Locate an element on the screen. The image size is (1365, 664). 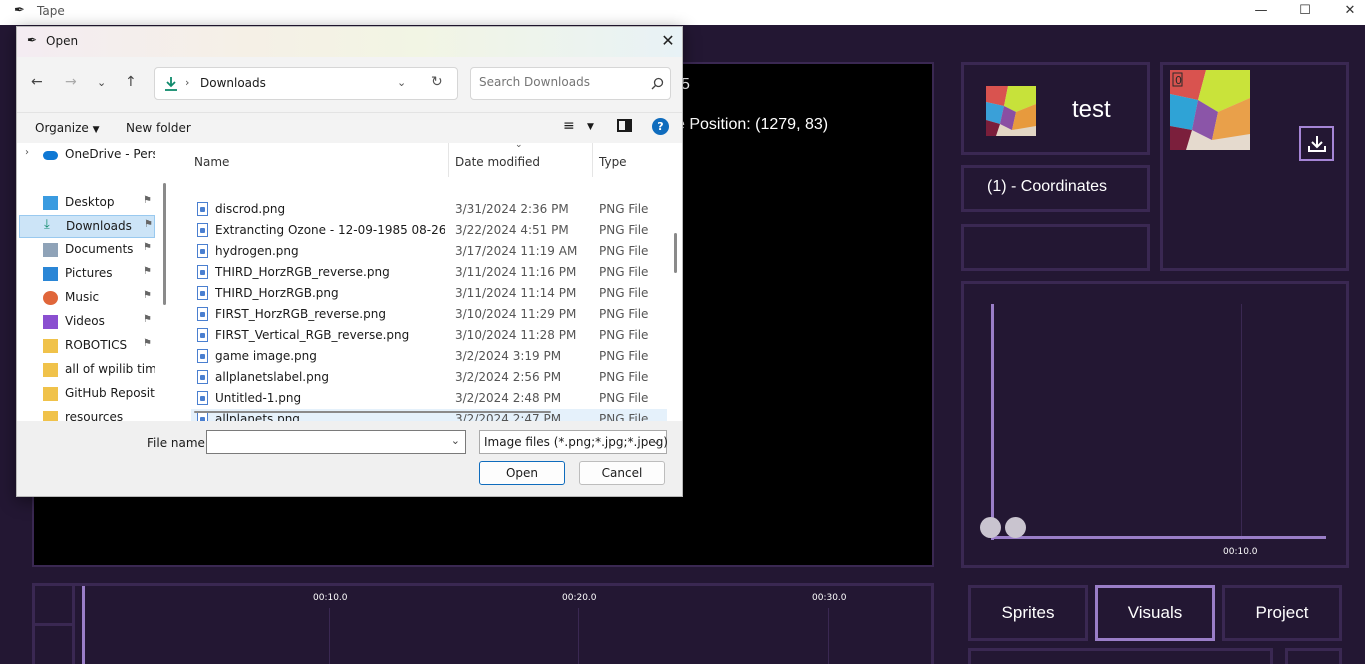
back-arrow-icon: ← is located at coordinates (37, 82).